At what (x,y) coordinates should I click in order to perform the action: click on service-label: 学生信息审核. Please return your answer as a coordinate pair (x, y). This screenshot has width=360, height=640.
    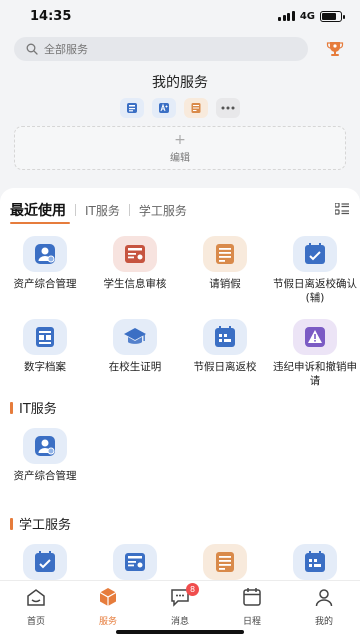
    Looking at the image, I should click on (135, 284).